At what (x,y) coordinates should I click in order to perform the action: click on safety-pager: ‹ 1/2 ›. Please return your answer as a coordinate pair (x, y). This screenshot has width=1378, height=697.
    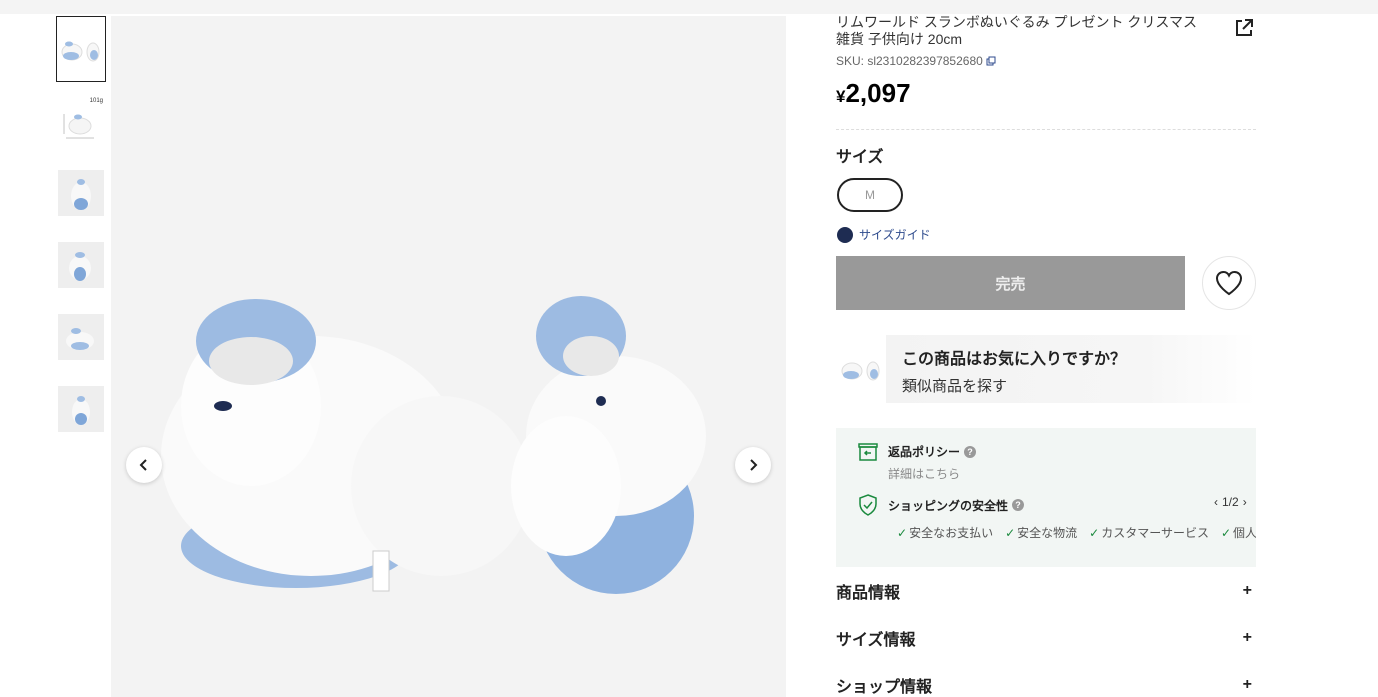
    Looking at the image, I should click on (1230, 502).